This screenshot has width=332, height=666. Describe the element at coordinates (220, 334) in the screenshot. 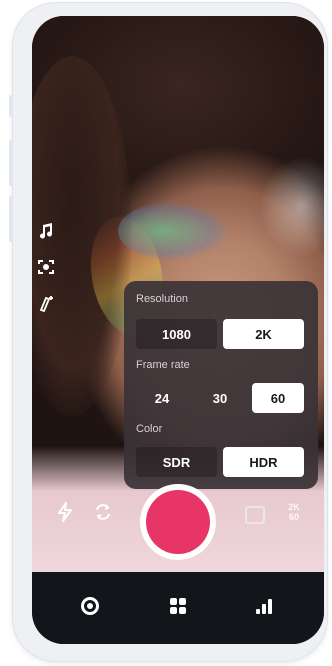

I see `resolution-selector: 1080 2K` at that location.